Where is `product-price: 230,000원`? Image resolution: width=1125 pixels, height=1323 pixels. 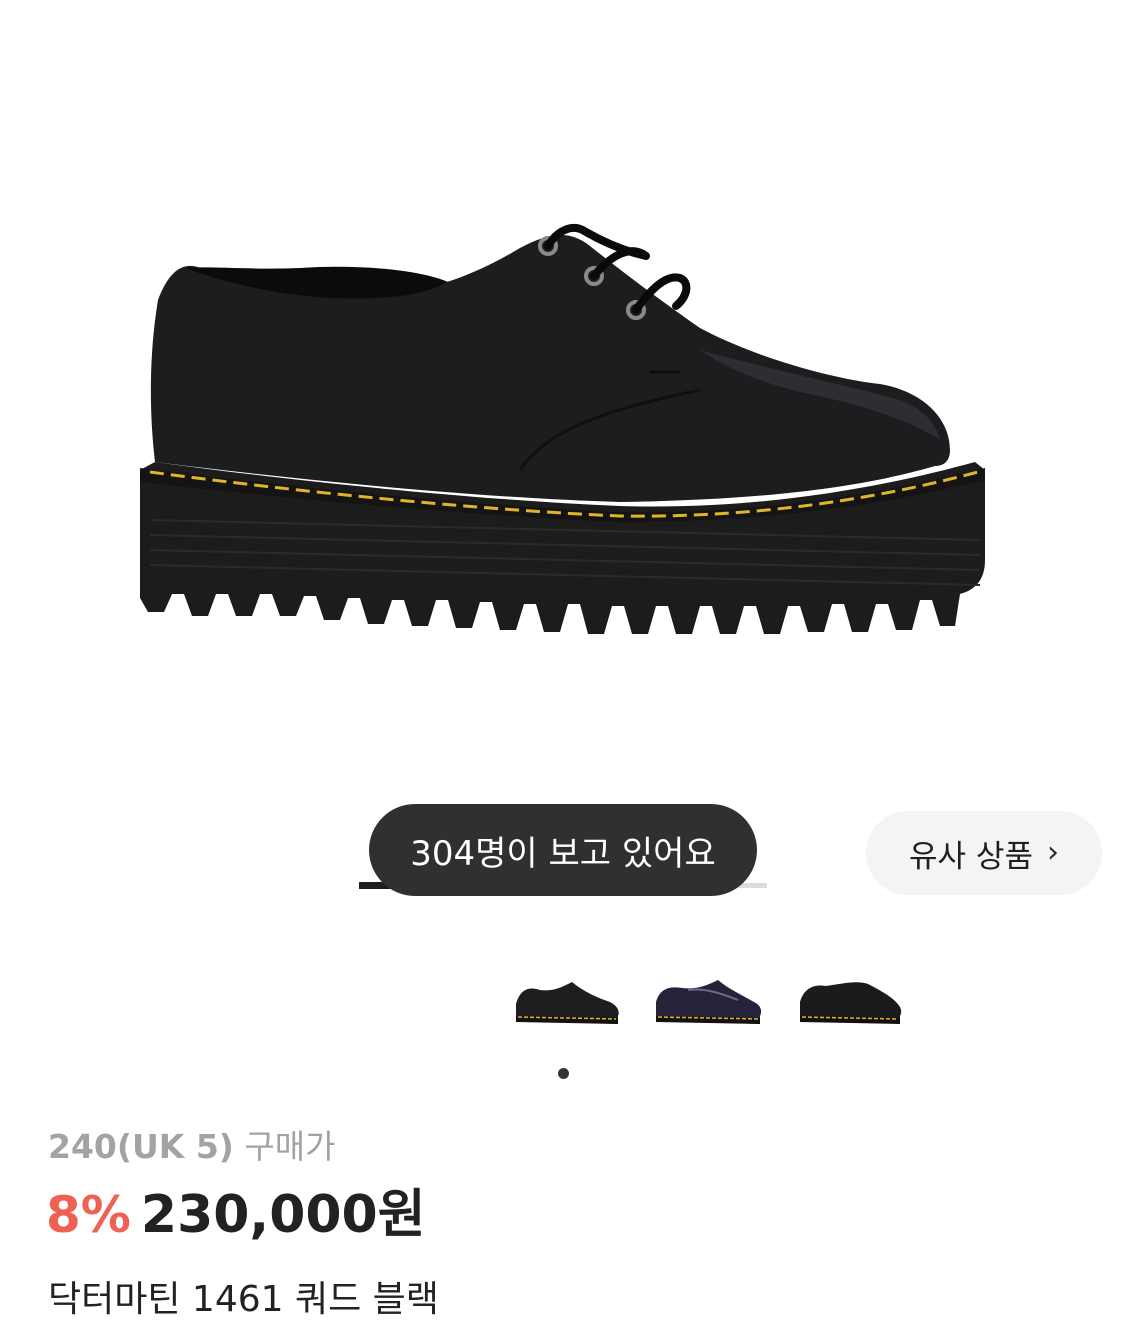 product-price: 230,000원 is located at coordinates (283, 1215).